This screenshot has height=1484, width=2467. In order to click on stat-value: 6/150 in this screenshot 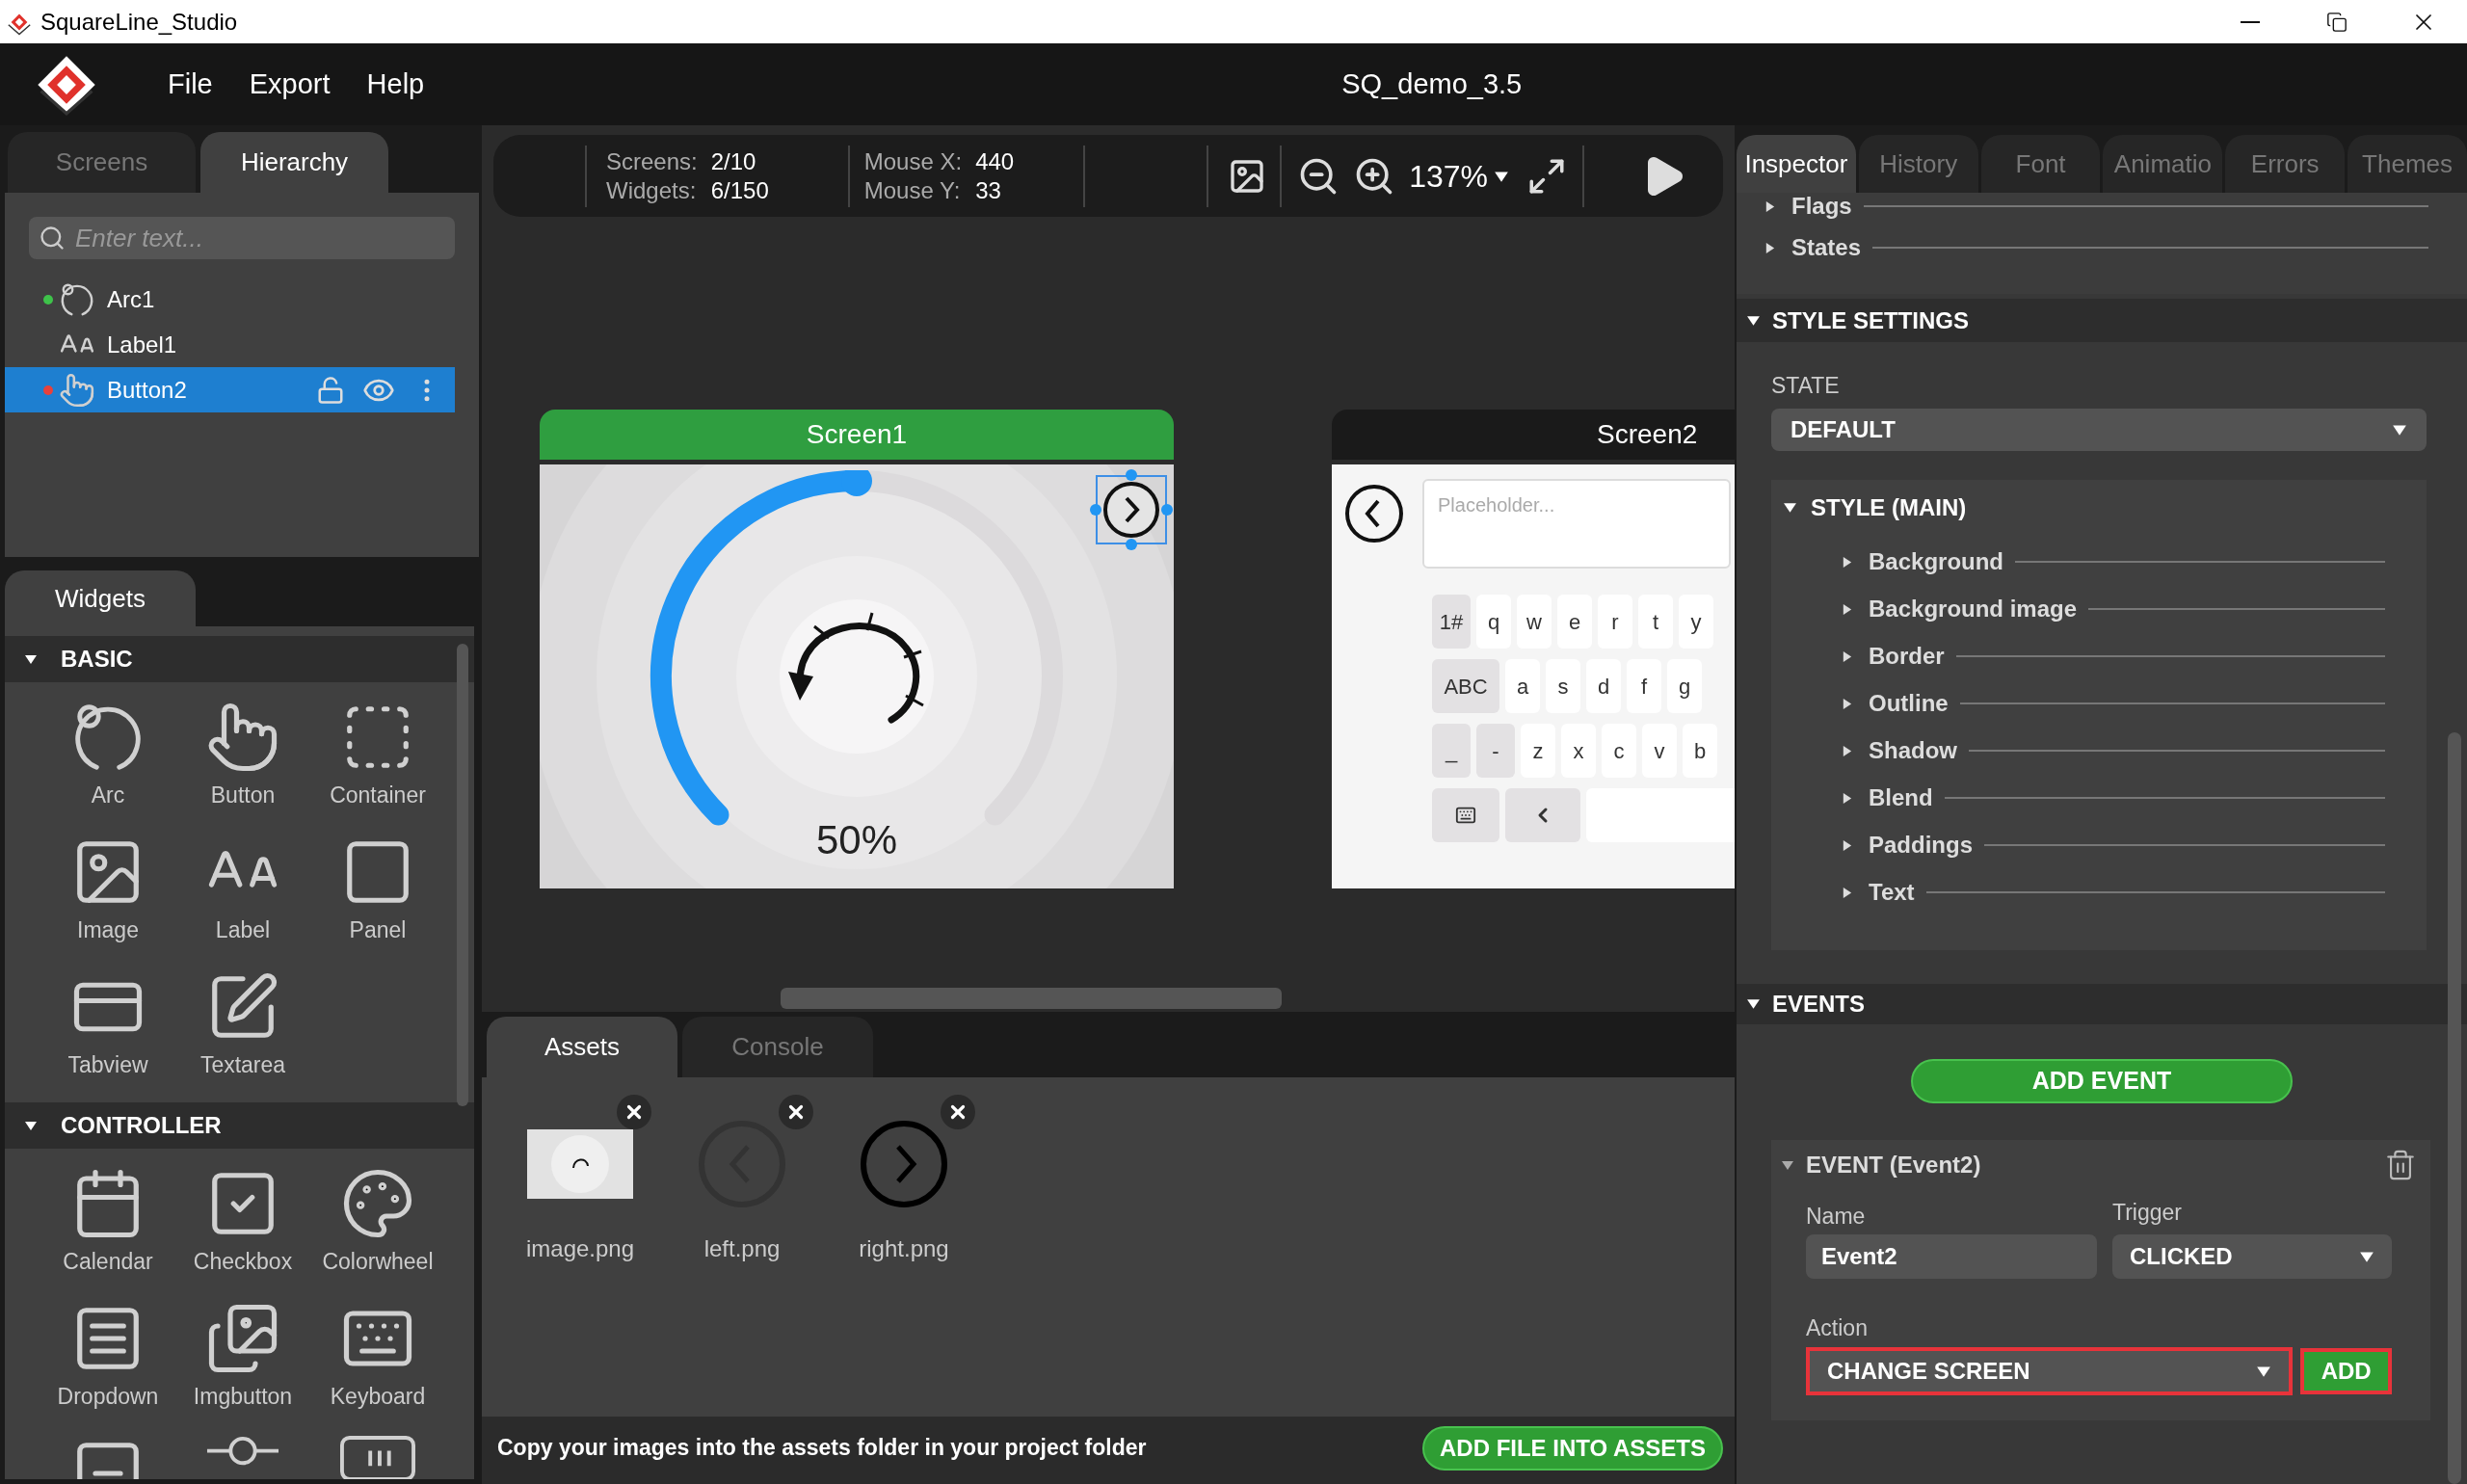, I will do `click(739, 190)`.